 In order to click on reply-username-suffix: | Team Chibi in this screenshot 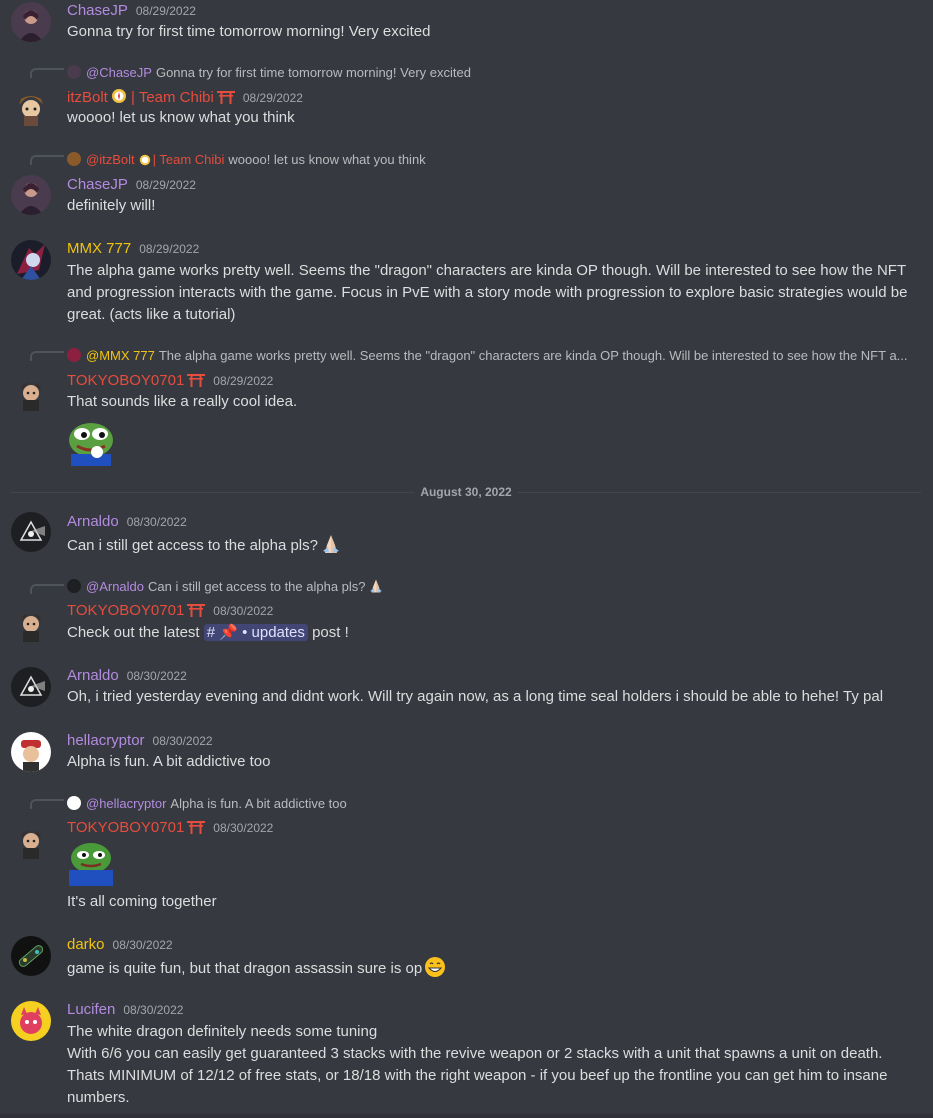, I will do `click(188, 159)`.